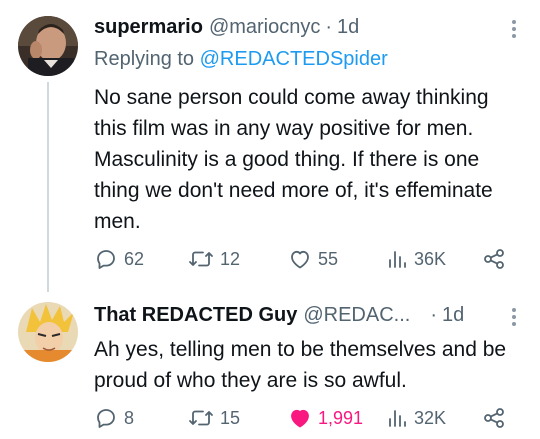  What do you see at coordinates (148, 27) in the screenshot?
I see `display-name: supermario` at bounding box center [148, 27].